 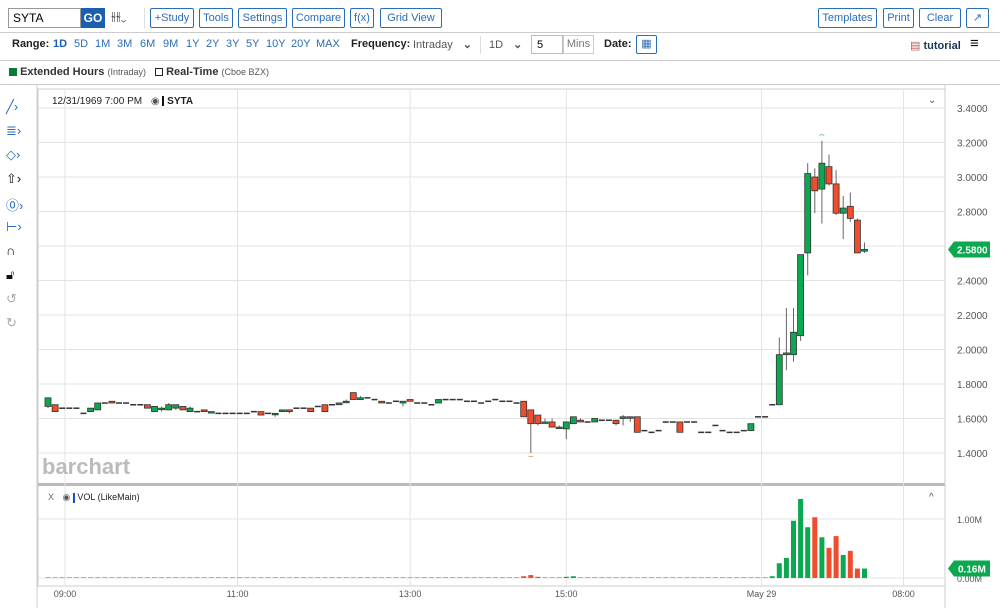 What do you see at coordinates (491, 484) in the screenshot?
I see `panel-separator` at bounding box center [491, 484].